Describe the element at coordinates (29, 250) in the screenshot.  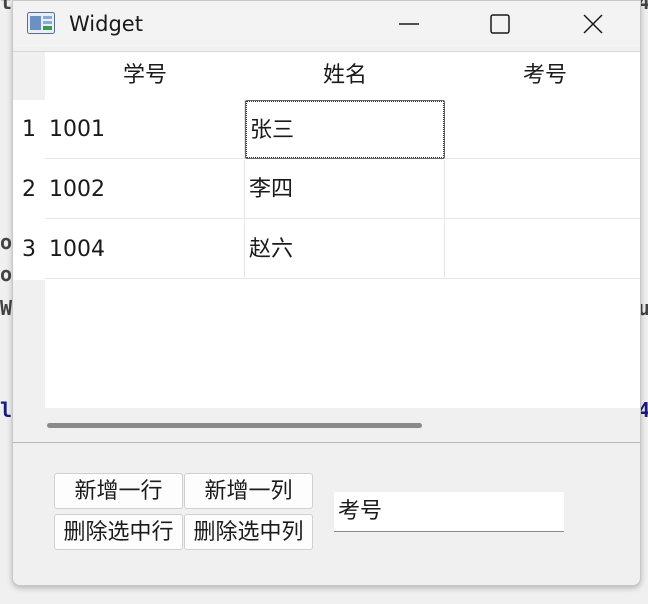
I see `row-header-3: 3` at that location.